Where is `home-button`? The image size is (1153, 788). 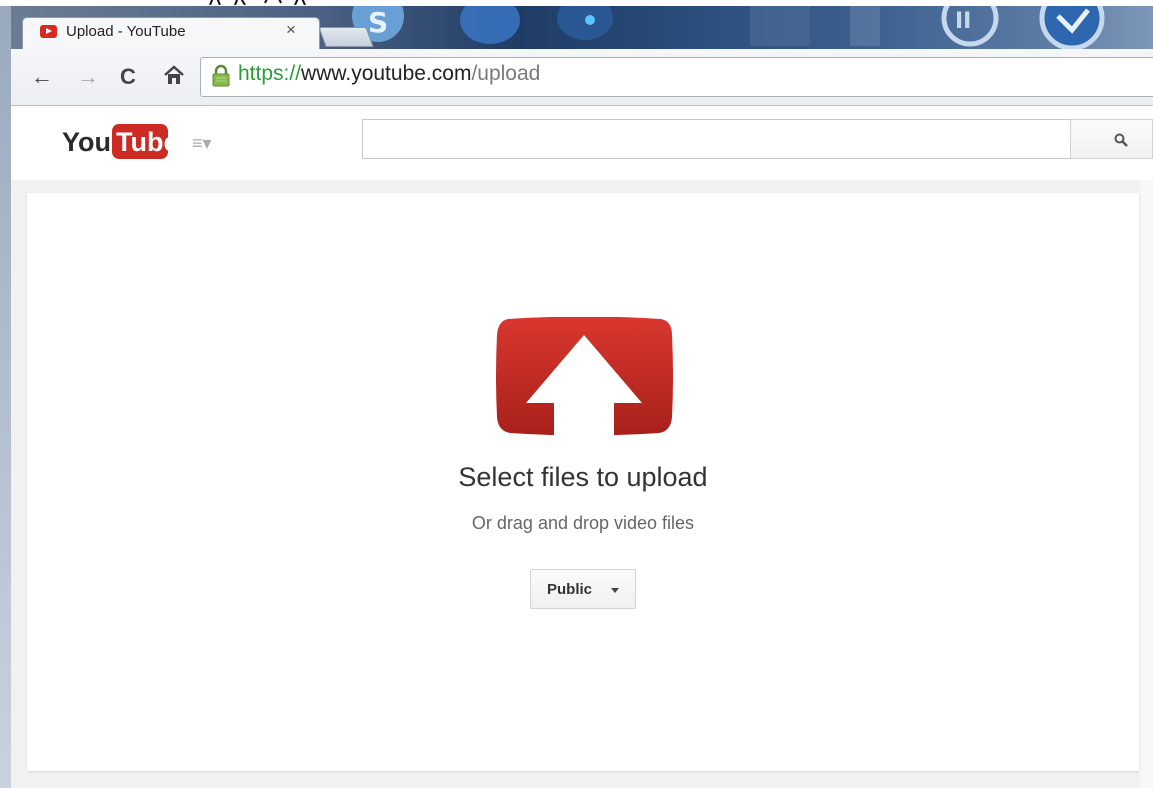 home-button is located at coordinates (174, 77).